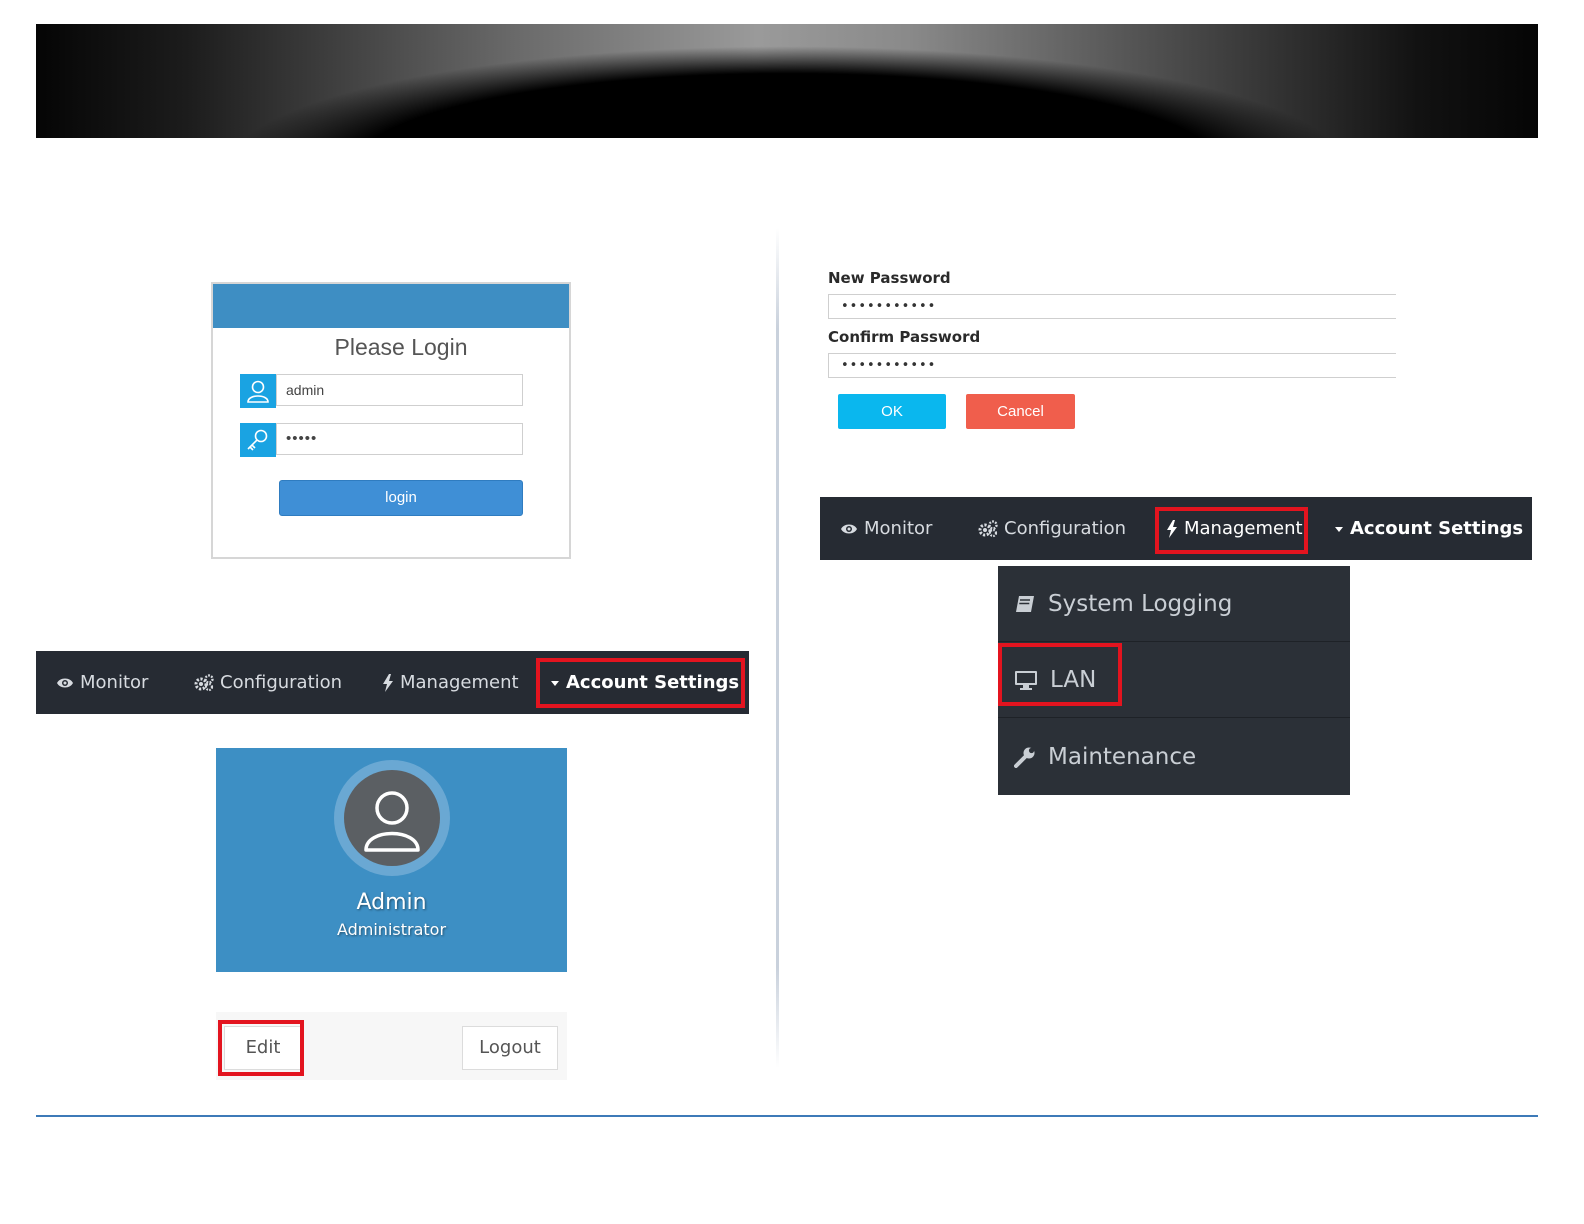 Image resolution: width=1584 pixels, height=1224 pixels. I want to click on profile-card: Admin Administrator, so click(391, 860).